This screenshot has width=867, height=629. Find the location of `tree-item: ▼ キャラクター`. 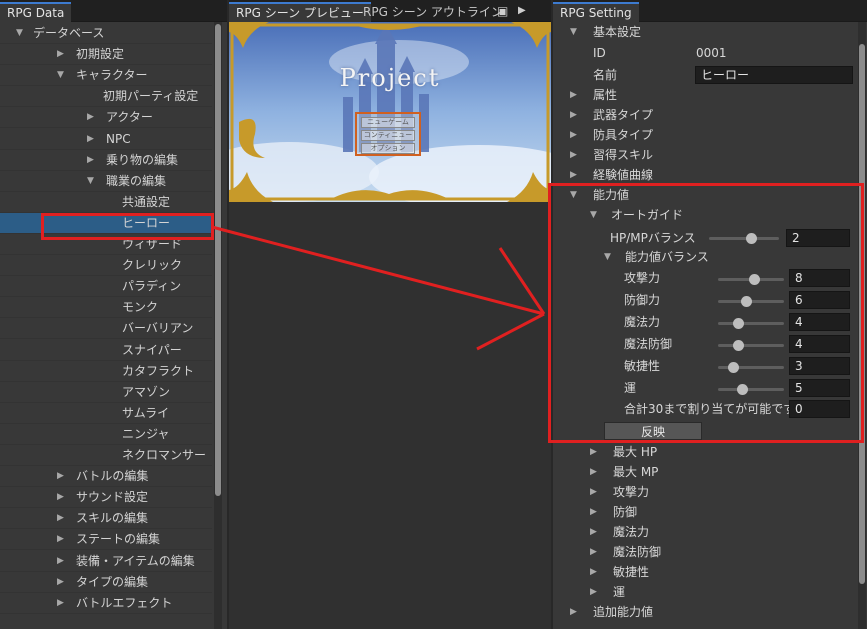

tree-item: ▼ キャラクター is located at coordinates (106, 76).